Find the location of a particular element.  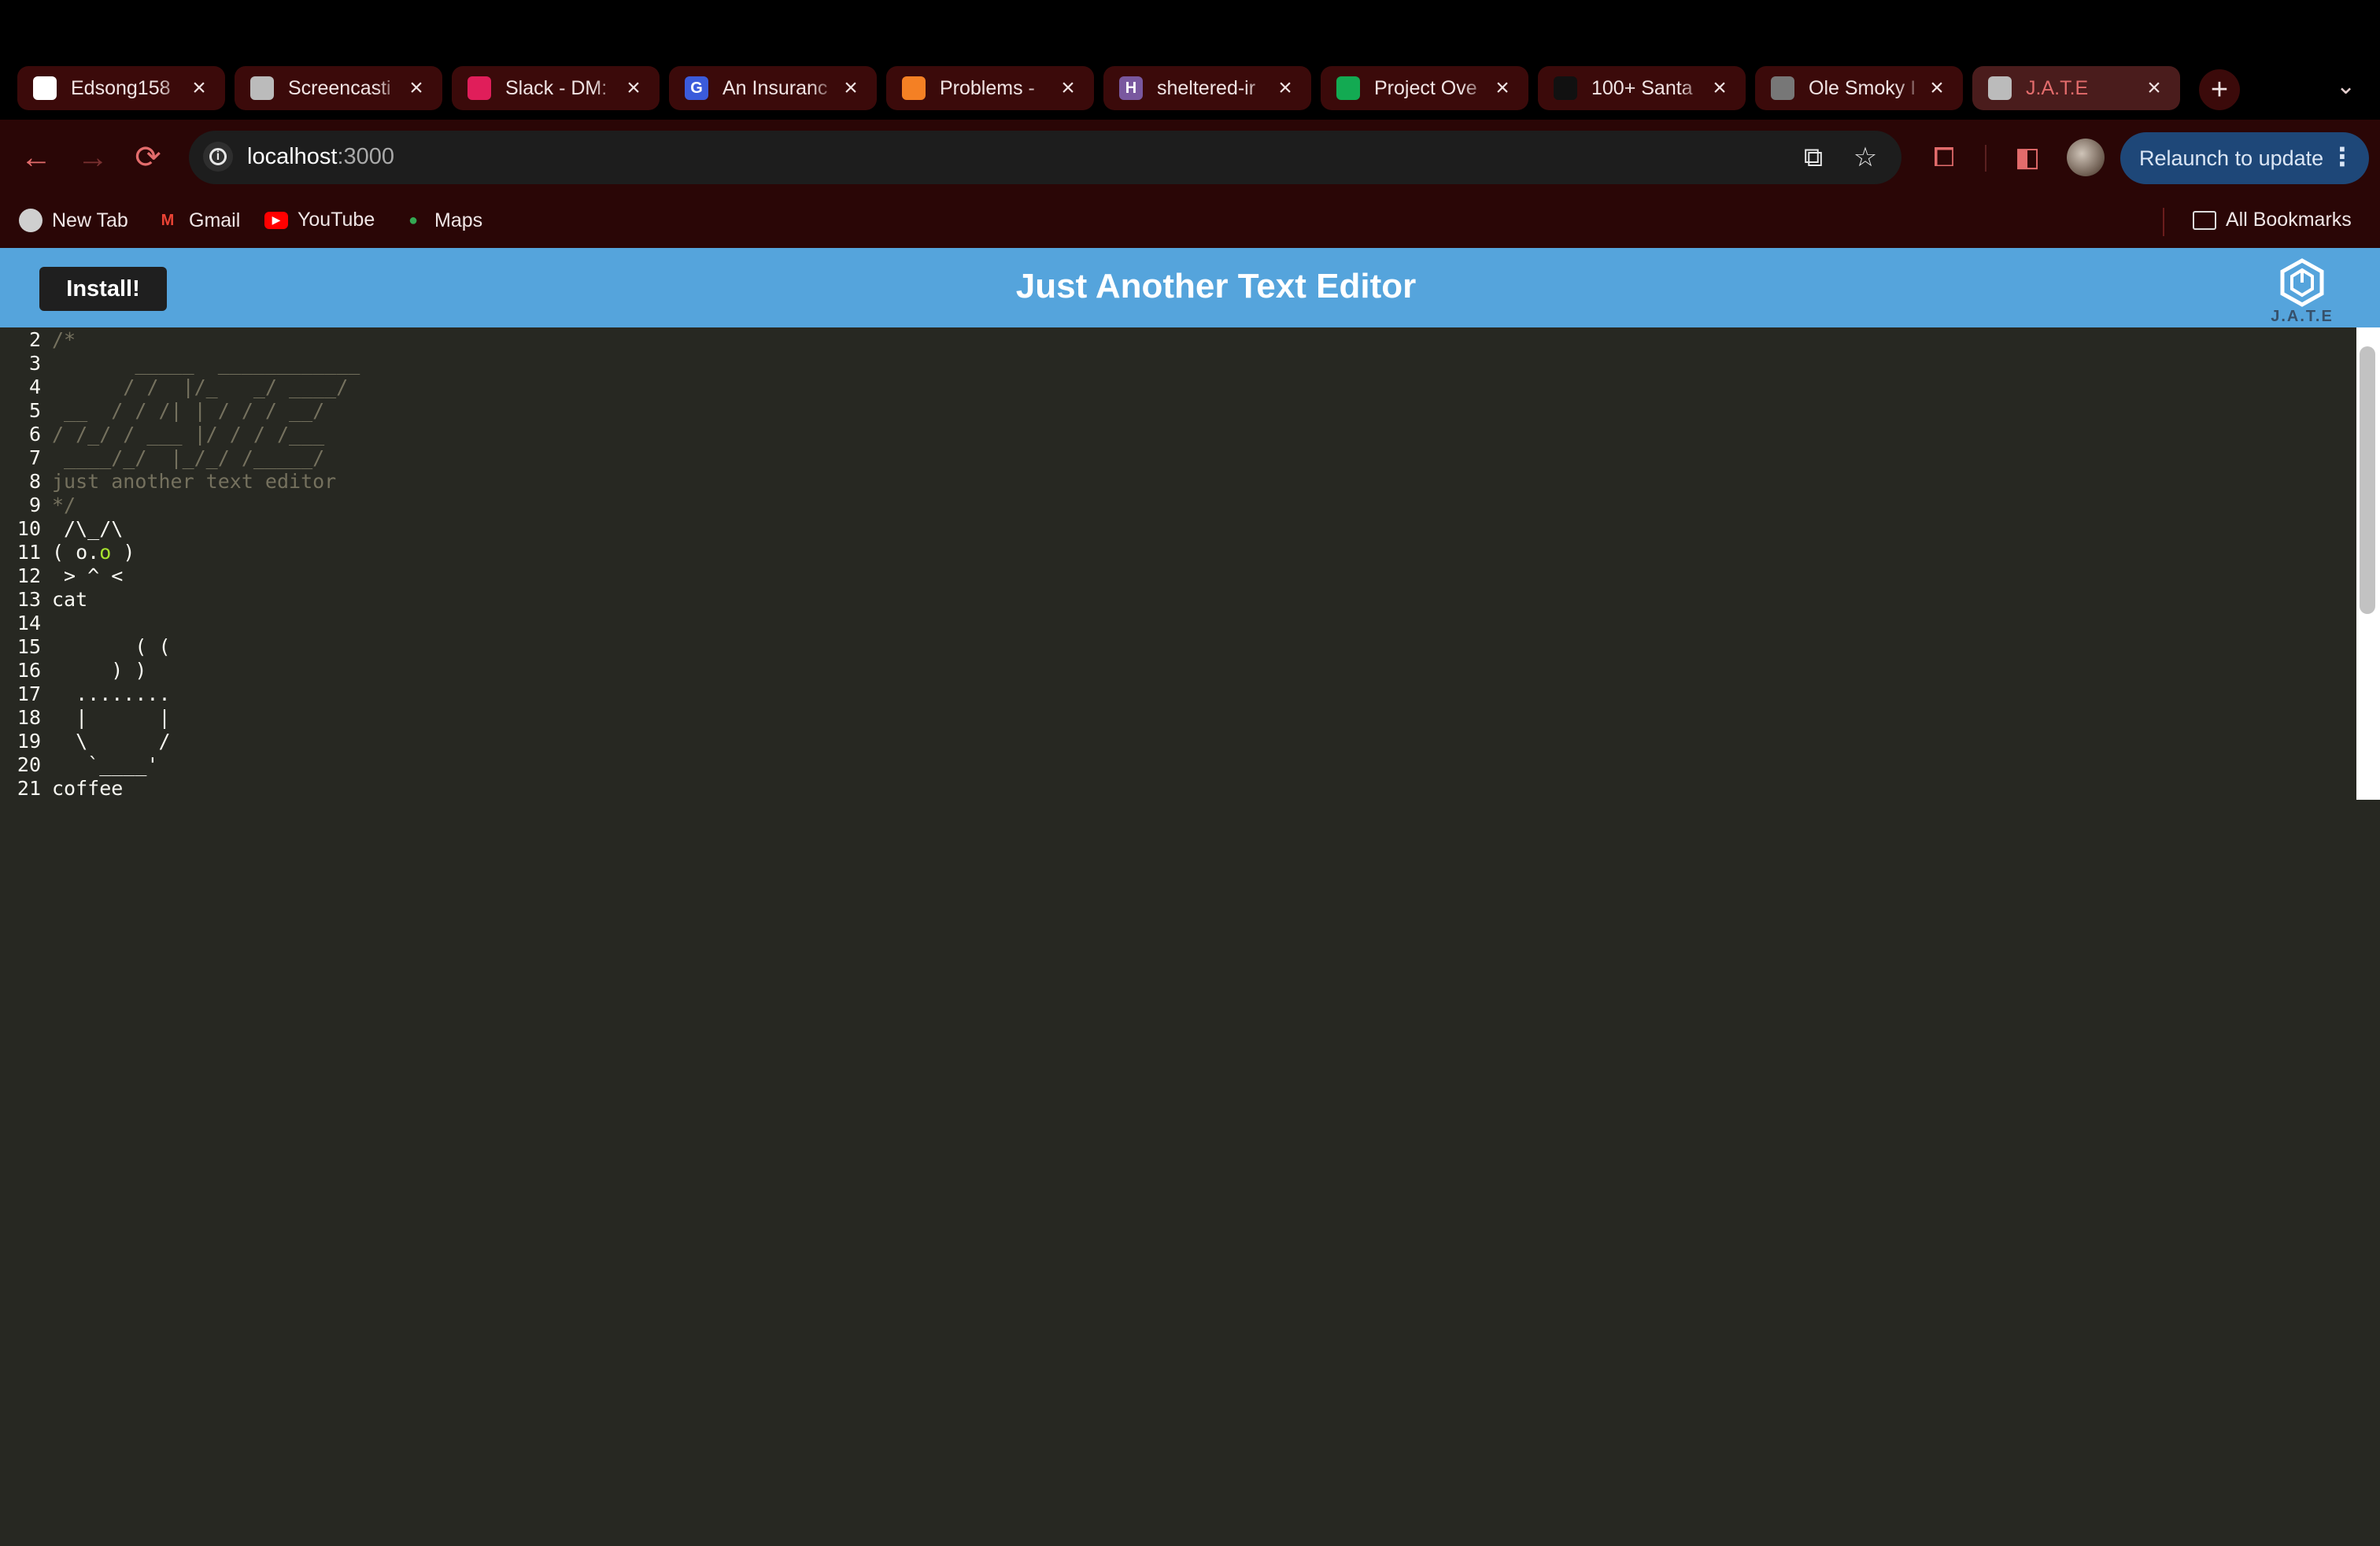

line-code: \ / is located at coordinates (111, 741).